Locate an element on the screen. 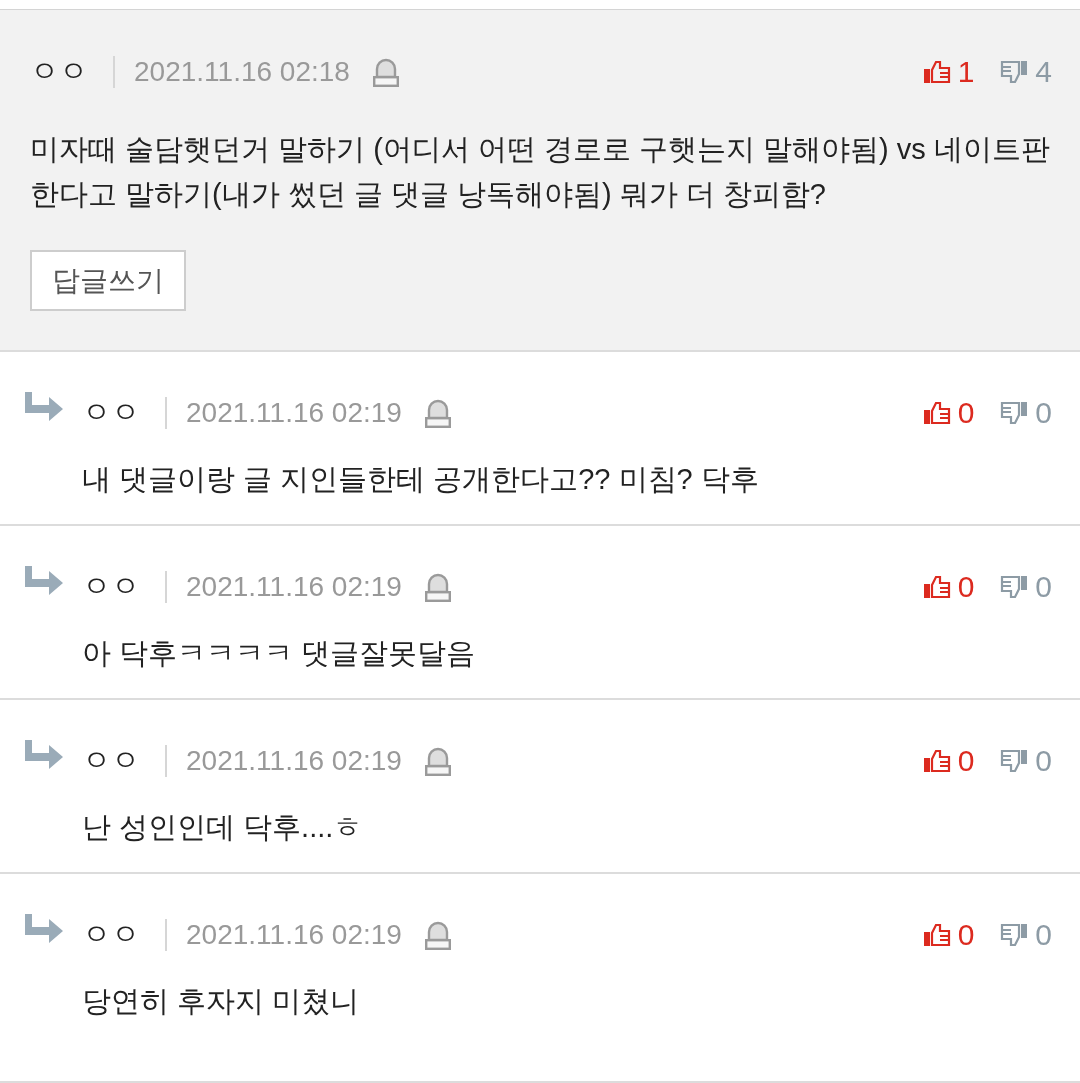  comment-text: 난 성인인데 닥후....ㅎ is located at coordinates (223, 827).